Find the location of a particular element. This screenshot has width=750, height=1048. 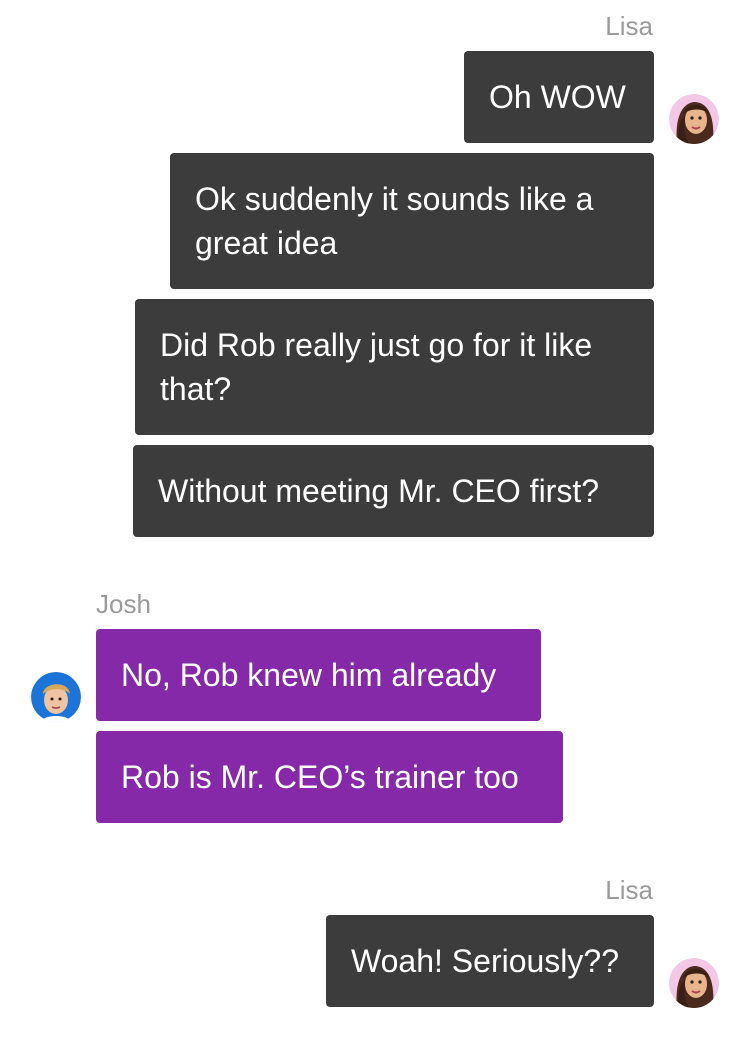

message-bubble: Woah! Seriously?? is located at coordinates (490, 961).